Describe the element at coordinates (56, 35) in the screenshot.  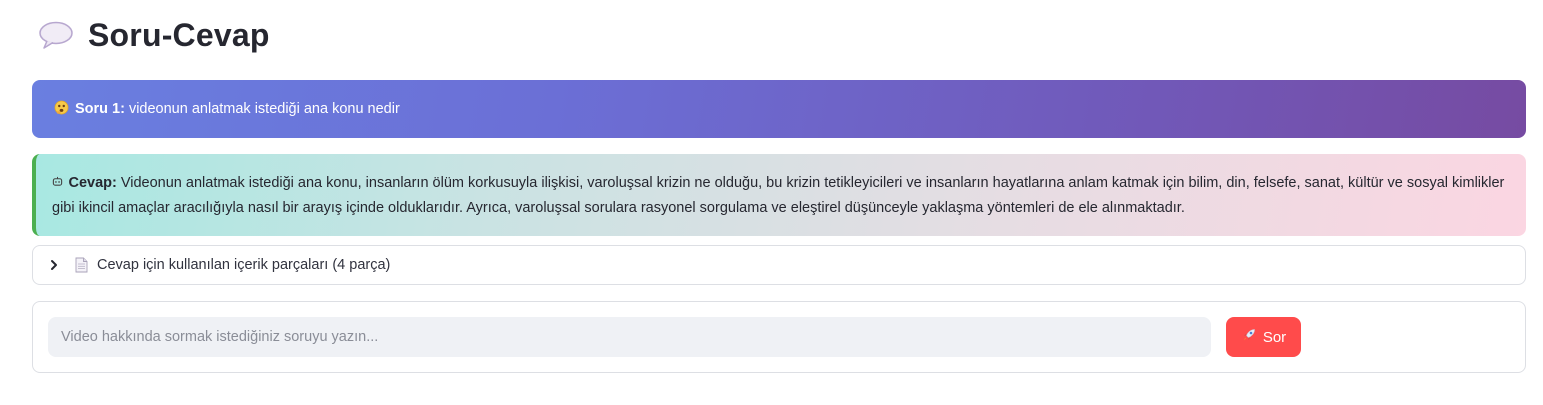
I see `speech-balloon-icon` at that location.